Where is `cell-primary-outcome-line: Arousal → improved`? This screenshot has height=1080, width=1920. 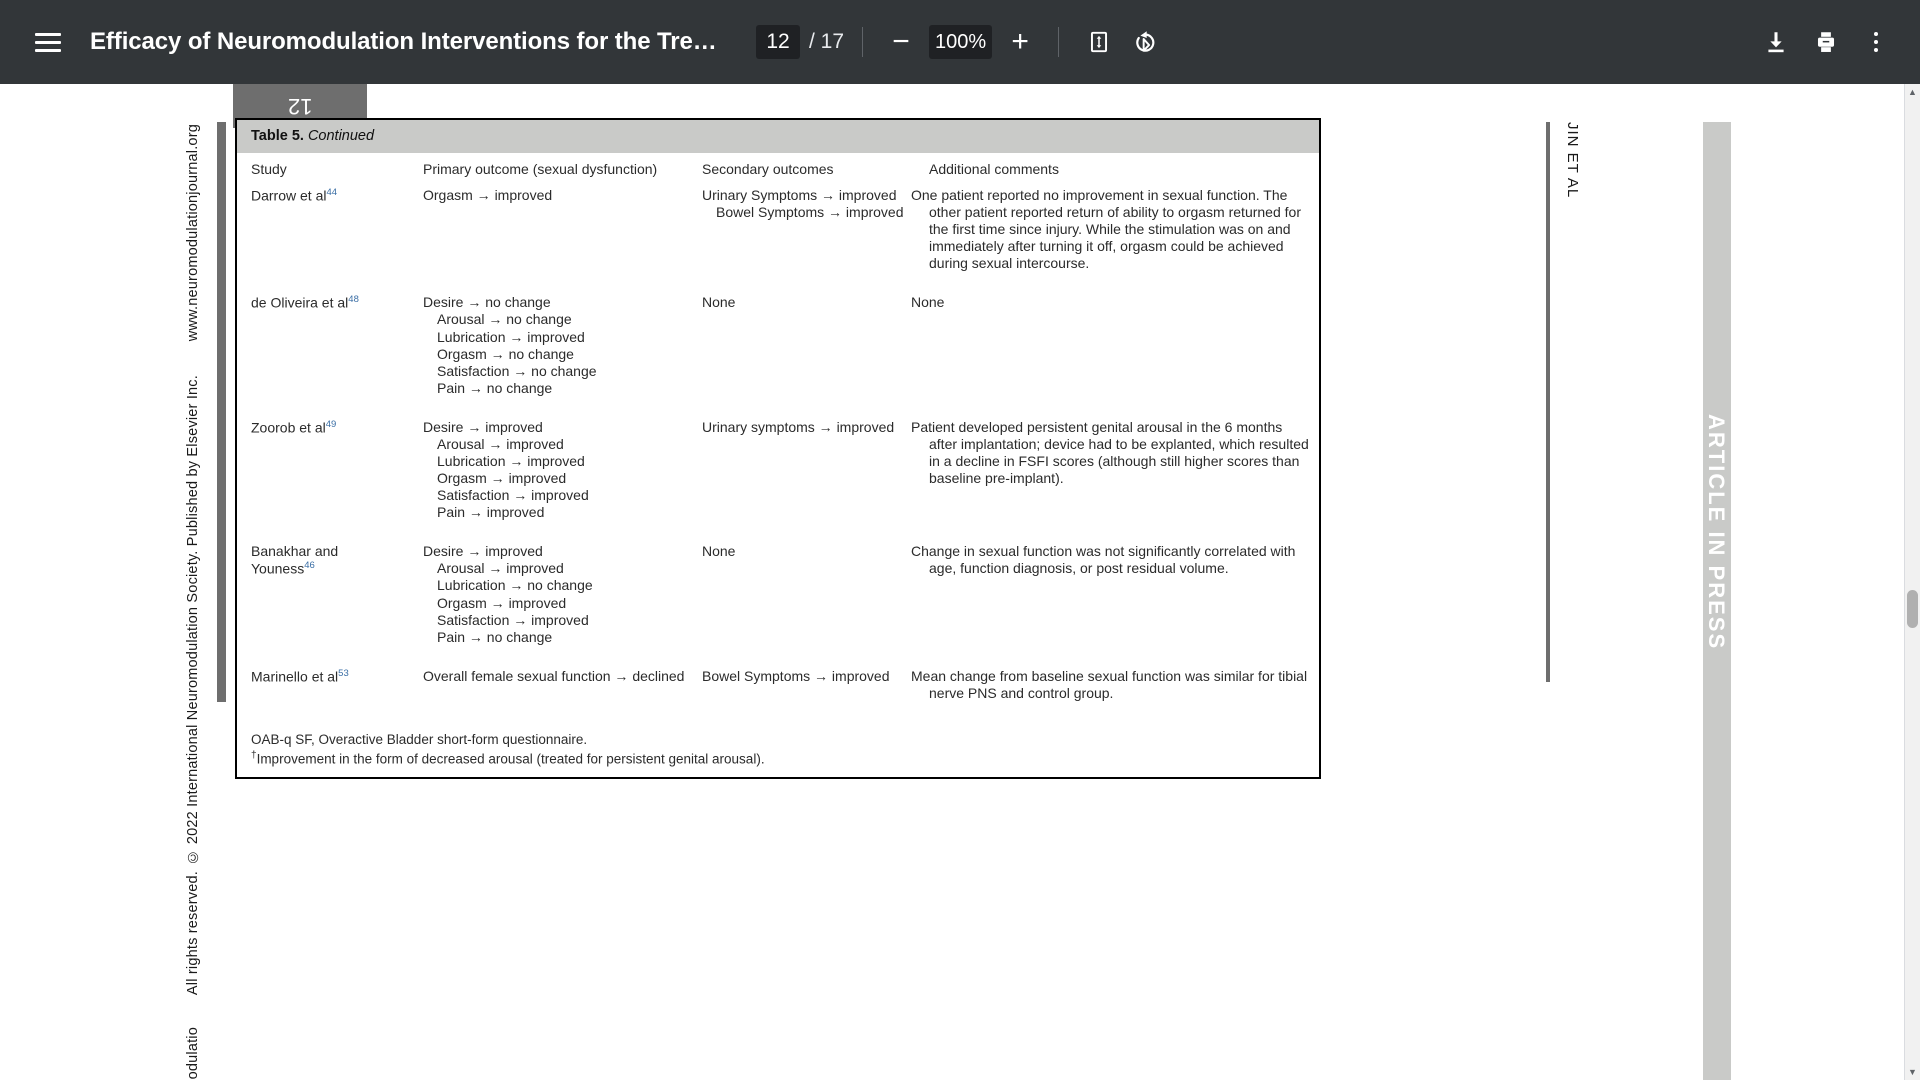 cell-primary-outcome-line: Arousal → improved is located at coordinates (500, 568).